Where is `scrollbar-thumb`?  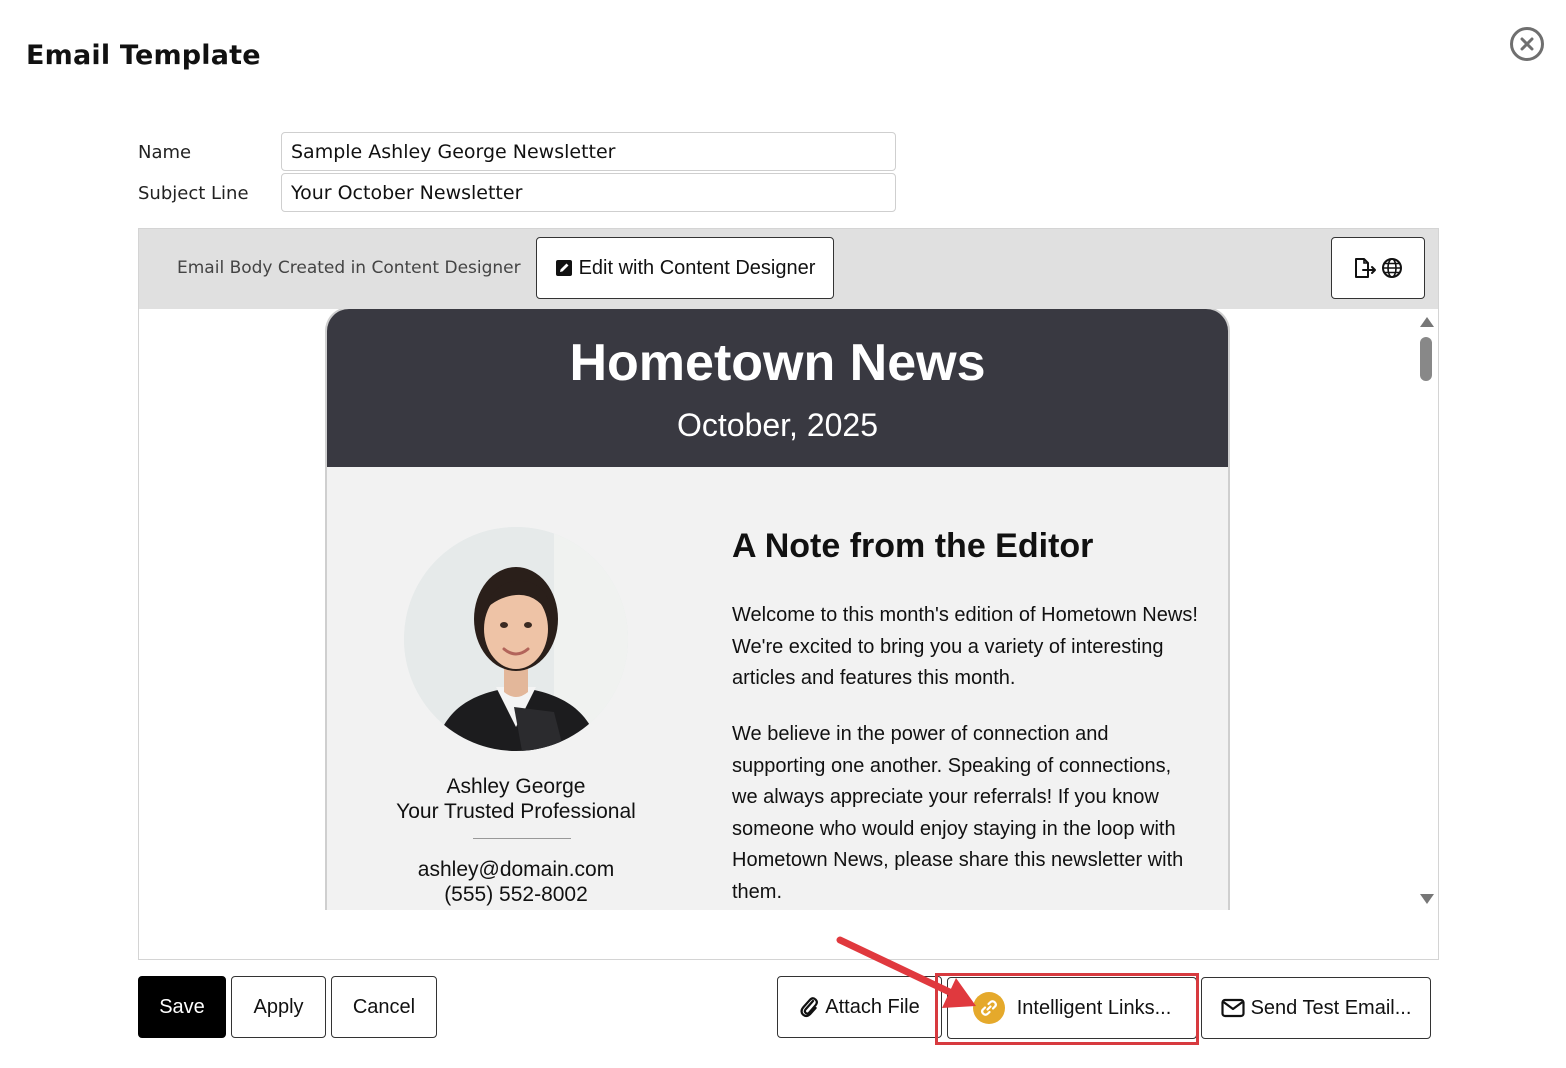 scrollbar-thumb is located at coordinates (1426, 359).